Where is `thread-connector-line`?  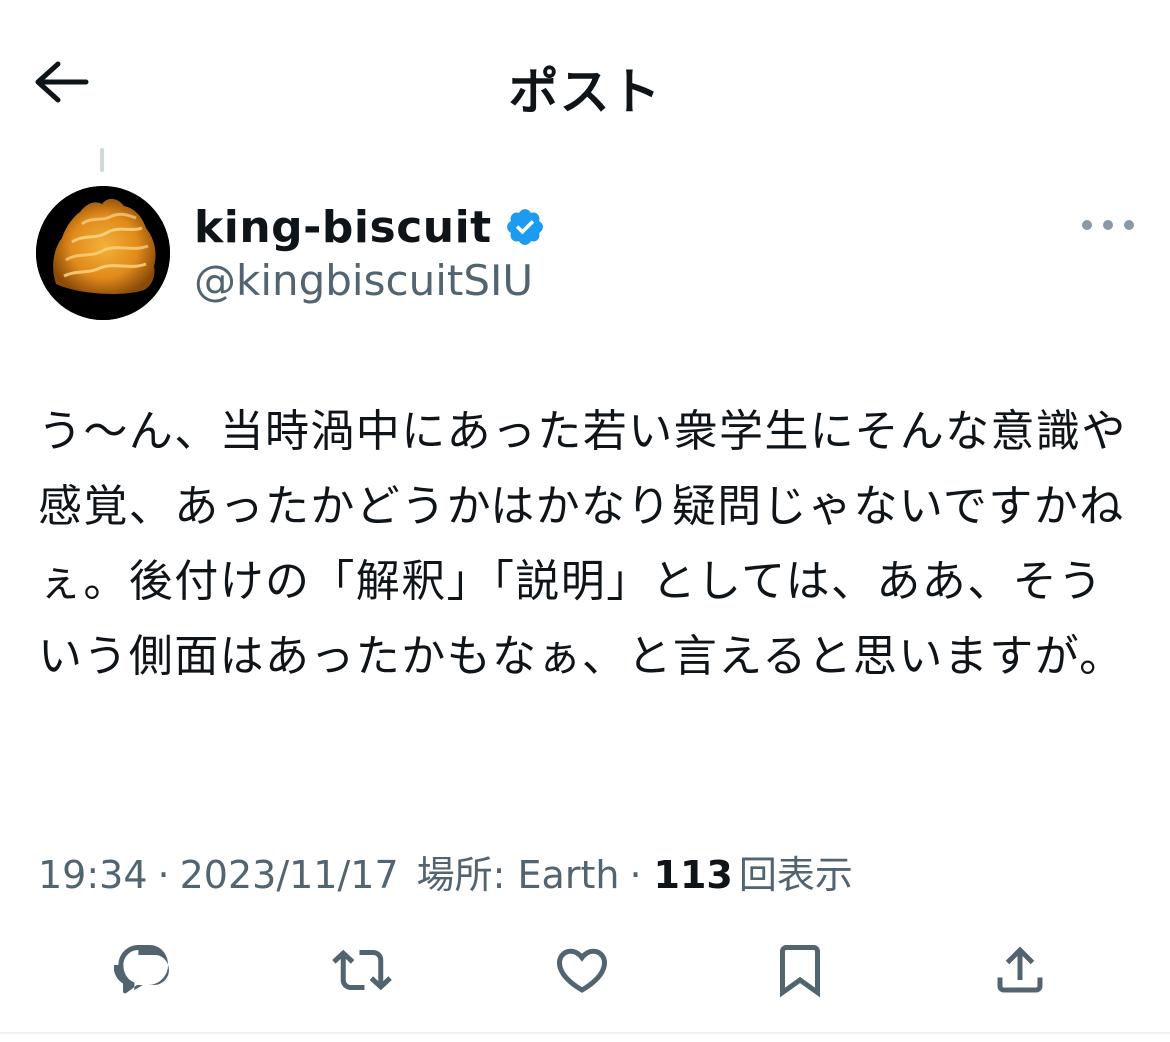 thread-connector-line is located at coordinates (102, 160).